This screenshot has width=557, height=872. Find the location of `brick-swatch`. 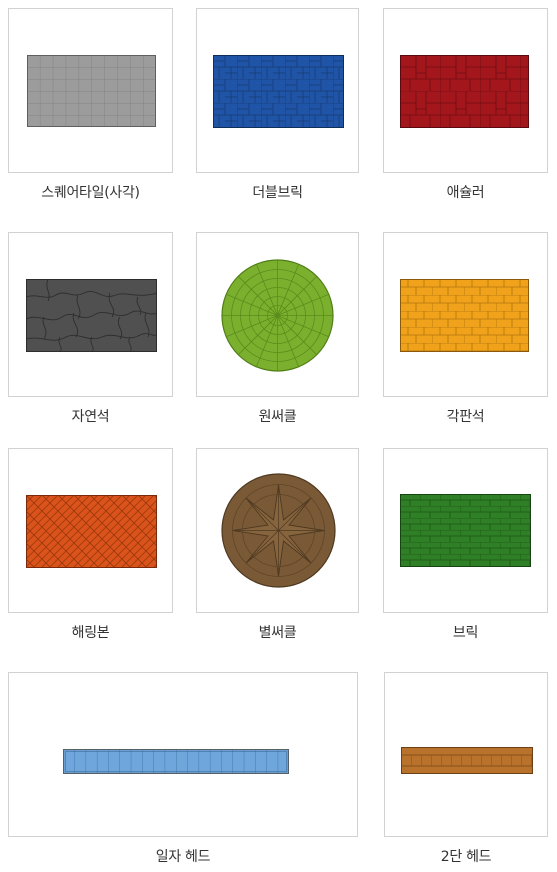

brick-swatch is located at coordinates (465, 530).